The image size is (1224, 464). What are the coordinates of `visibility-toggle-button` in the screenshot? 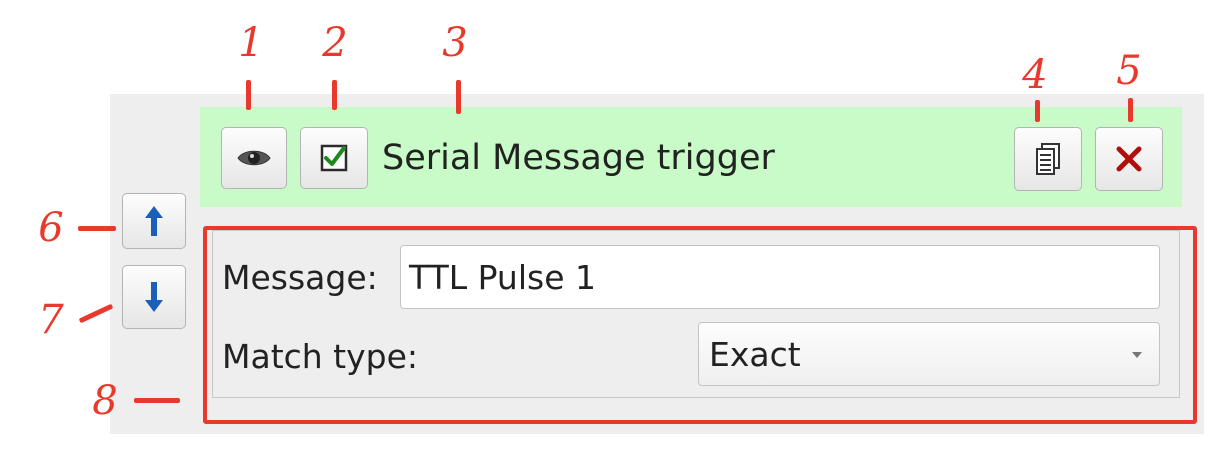 It's located at (254, 158).